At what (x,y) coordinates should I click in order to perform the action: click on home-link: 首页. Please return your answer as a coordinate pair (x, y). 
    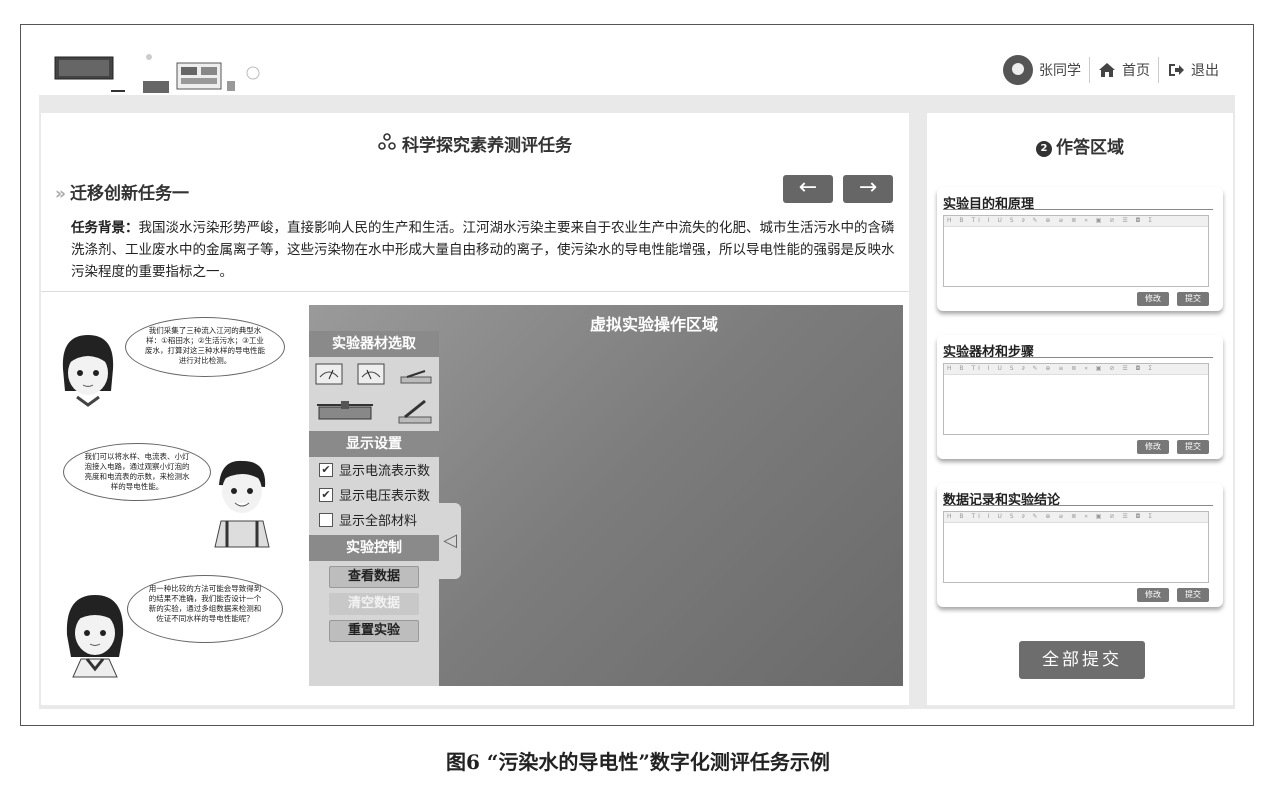
    Looking at the image, I should click on (1124, 70).